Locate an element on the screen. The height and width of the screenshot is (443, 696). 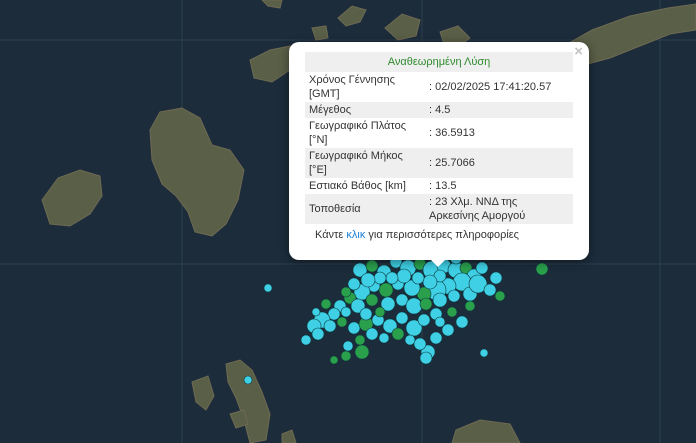
value-latitude: : 36.5913 is located at coordinates (452, 133).